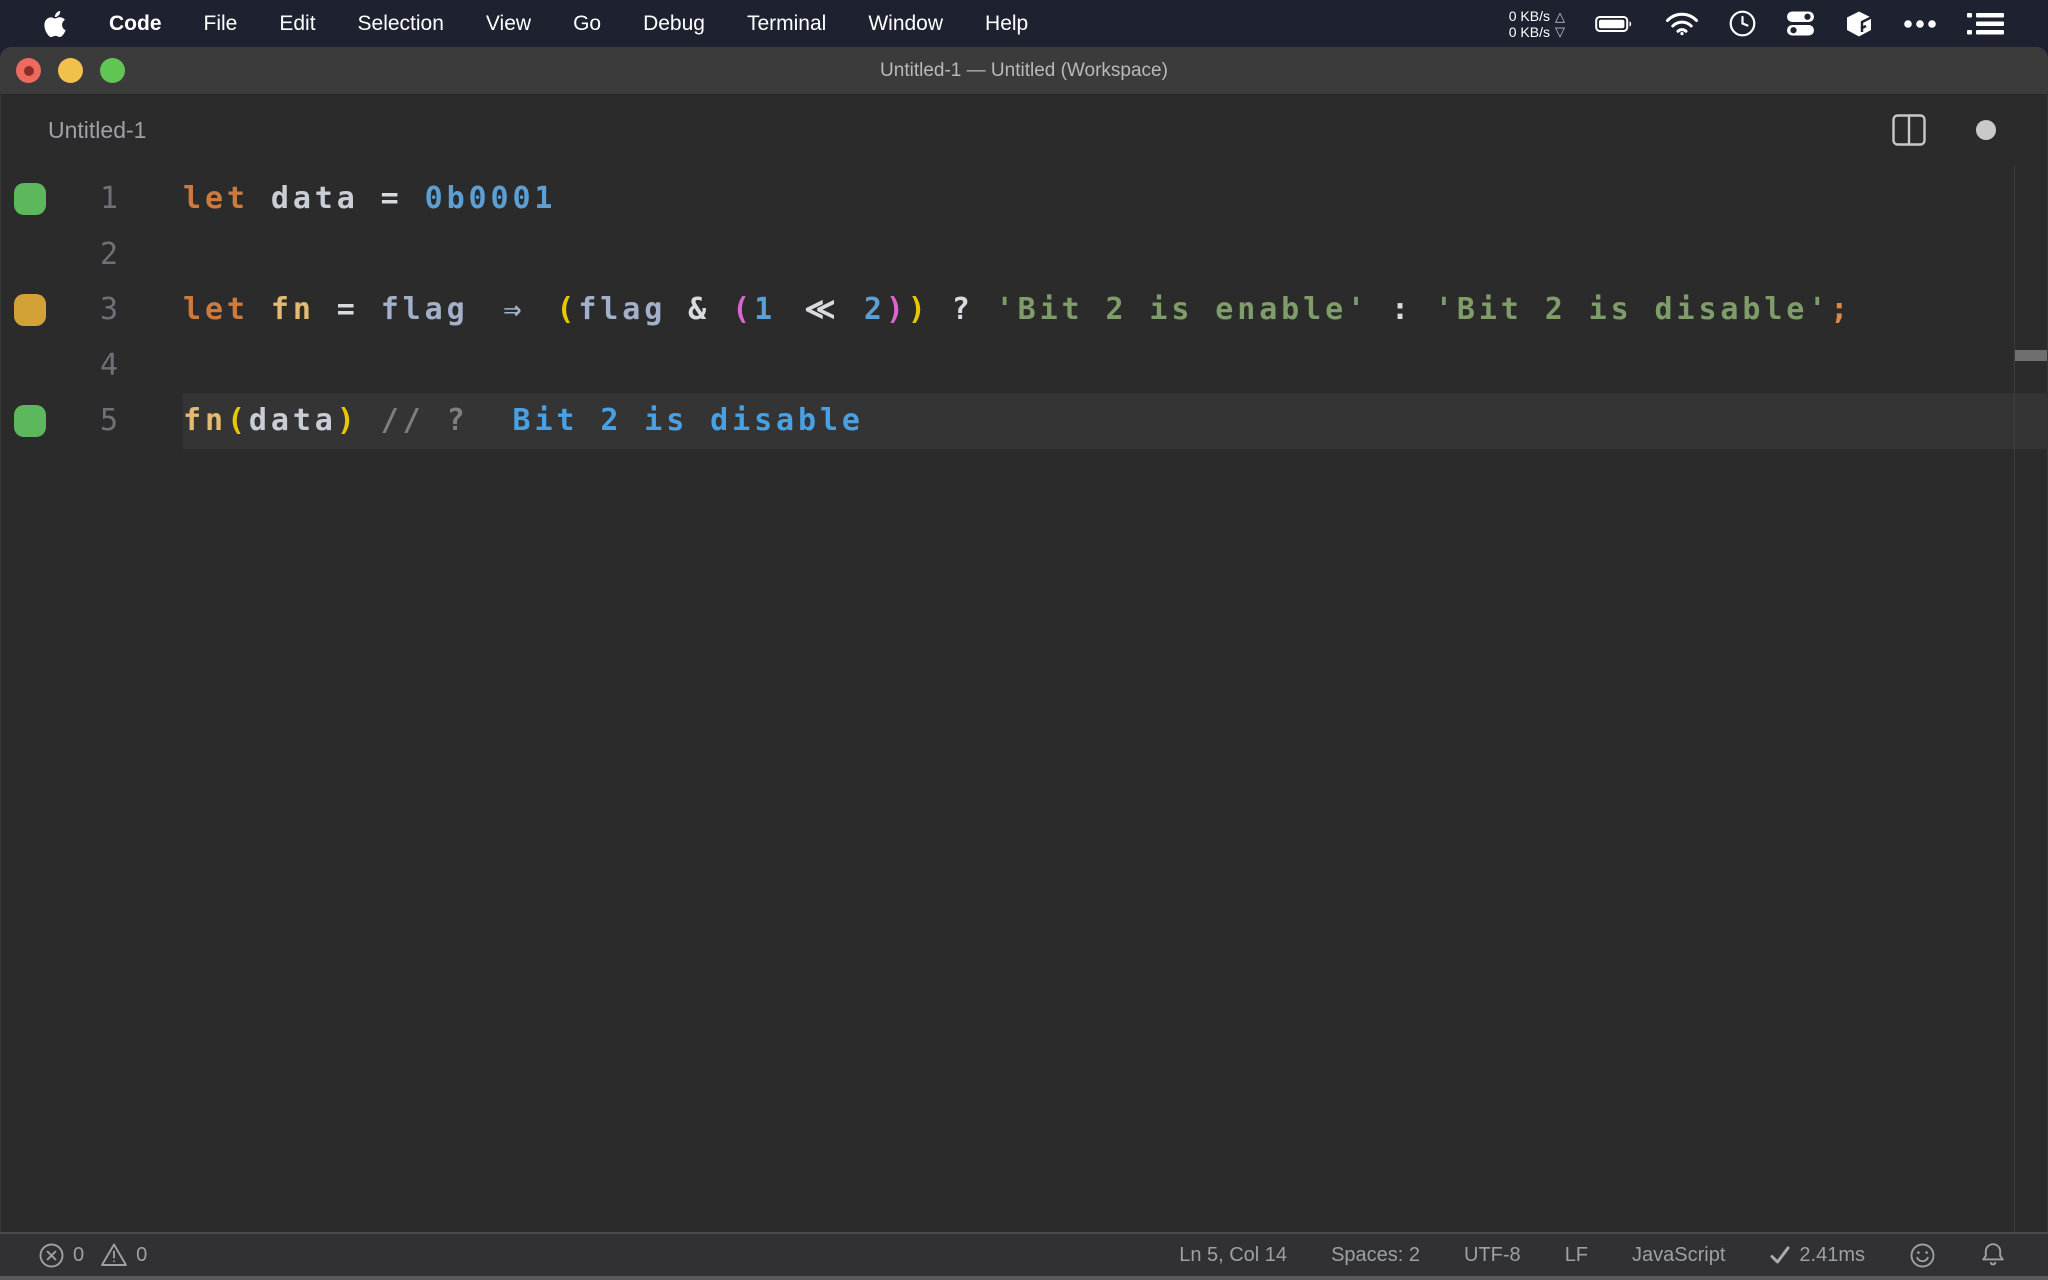 The width and height of the screenshot is (2048, 1280). I want to click on code-text: let data = 0b0001, so click(370, 199).